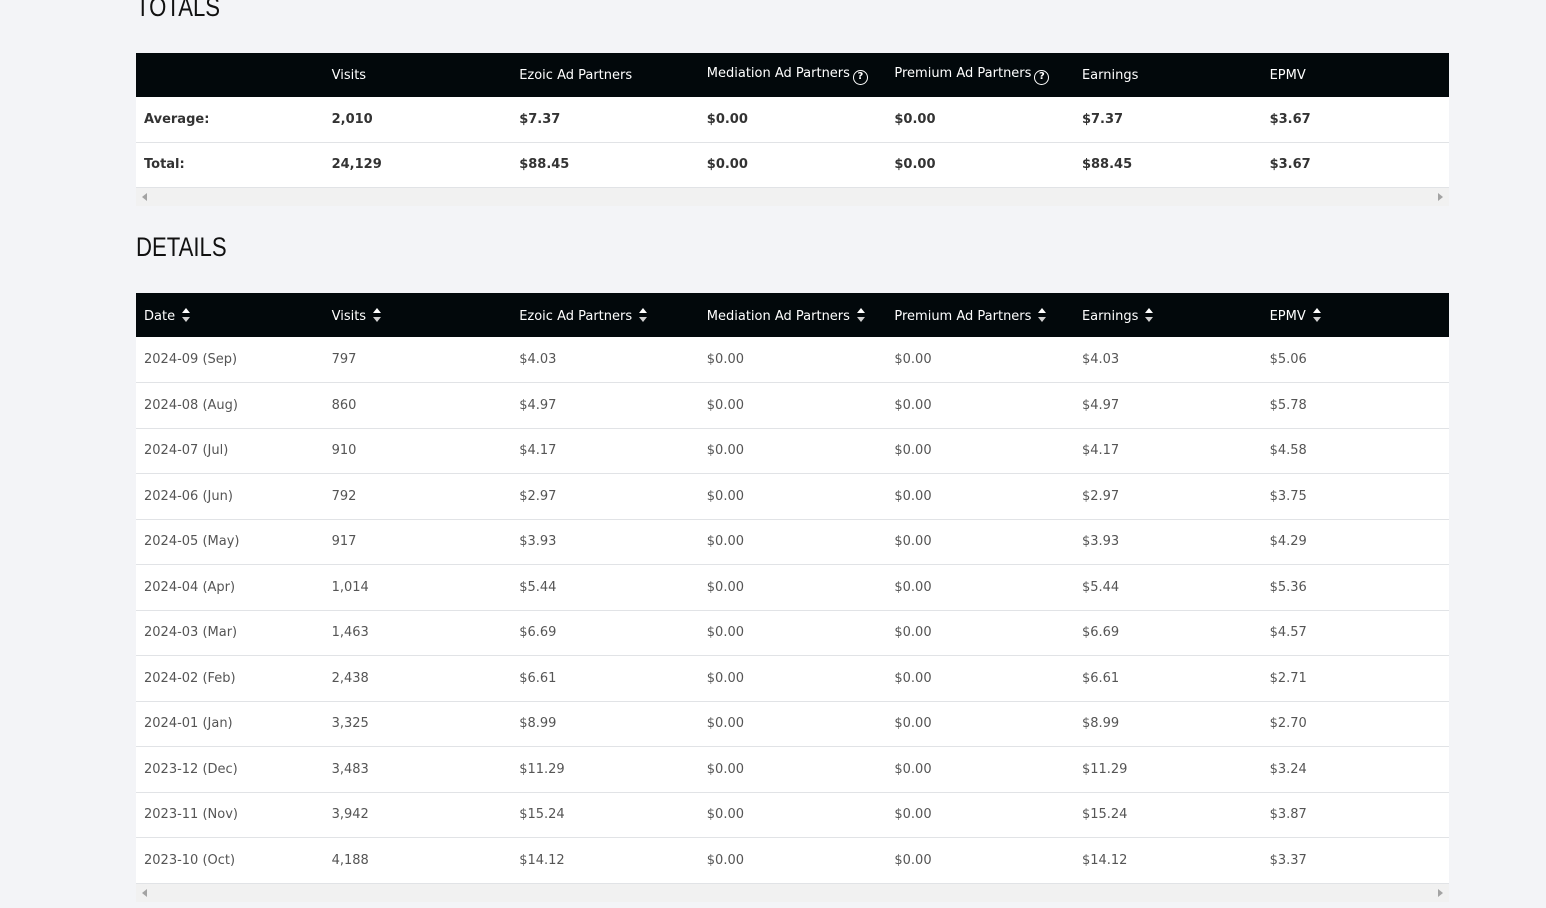  Describe the element at coordinates (230, 165) in the screenshot. I see `cell-date: Total:` at that location.